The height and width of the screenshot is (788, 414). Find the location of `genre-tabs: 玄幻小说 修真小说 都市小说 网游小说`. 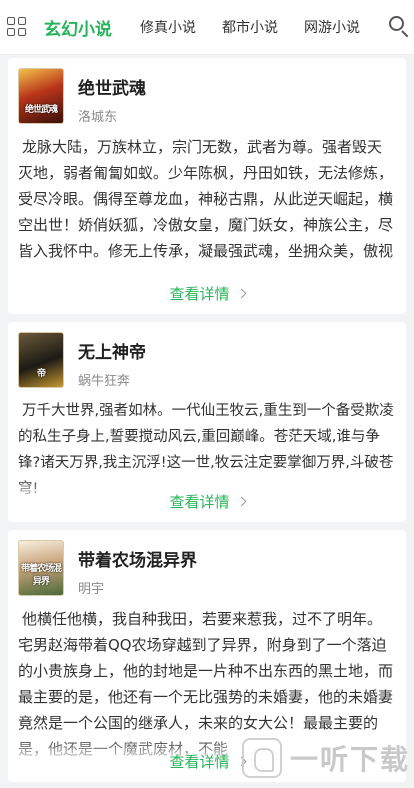

genre-tabs: 玄幻小说 修真小说 都市小说 网游小说 is located at coordinates (215, 27).